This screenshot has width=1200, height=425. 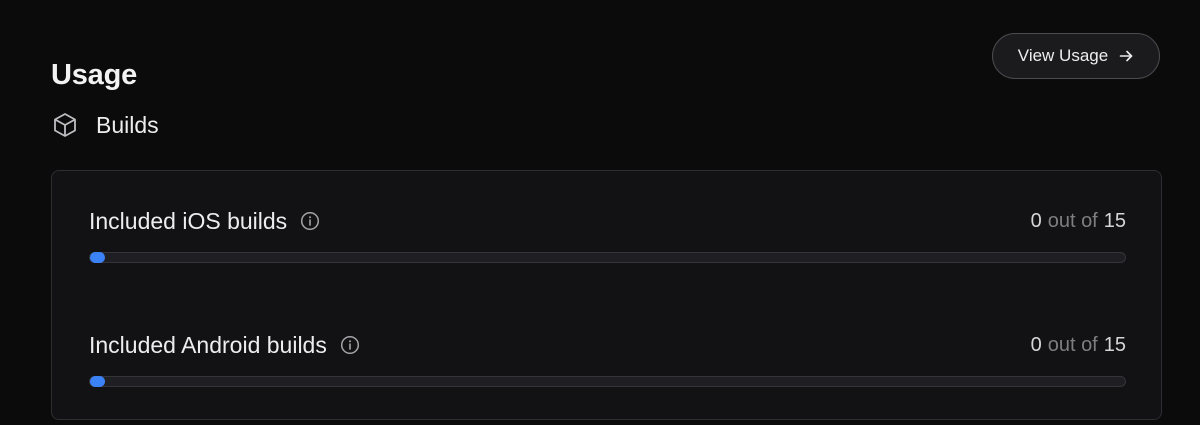 I want to click on usage-label: Included Android builds, so click(x=208, y=344).